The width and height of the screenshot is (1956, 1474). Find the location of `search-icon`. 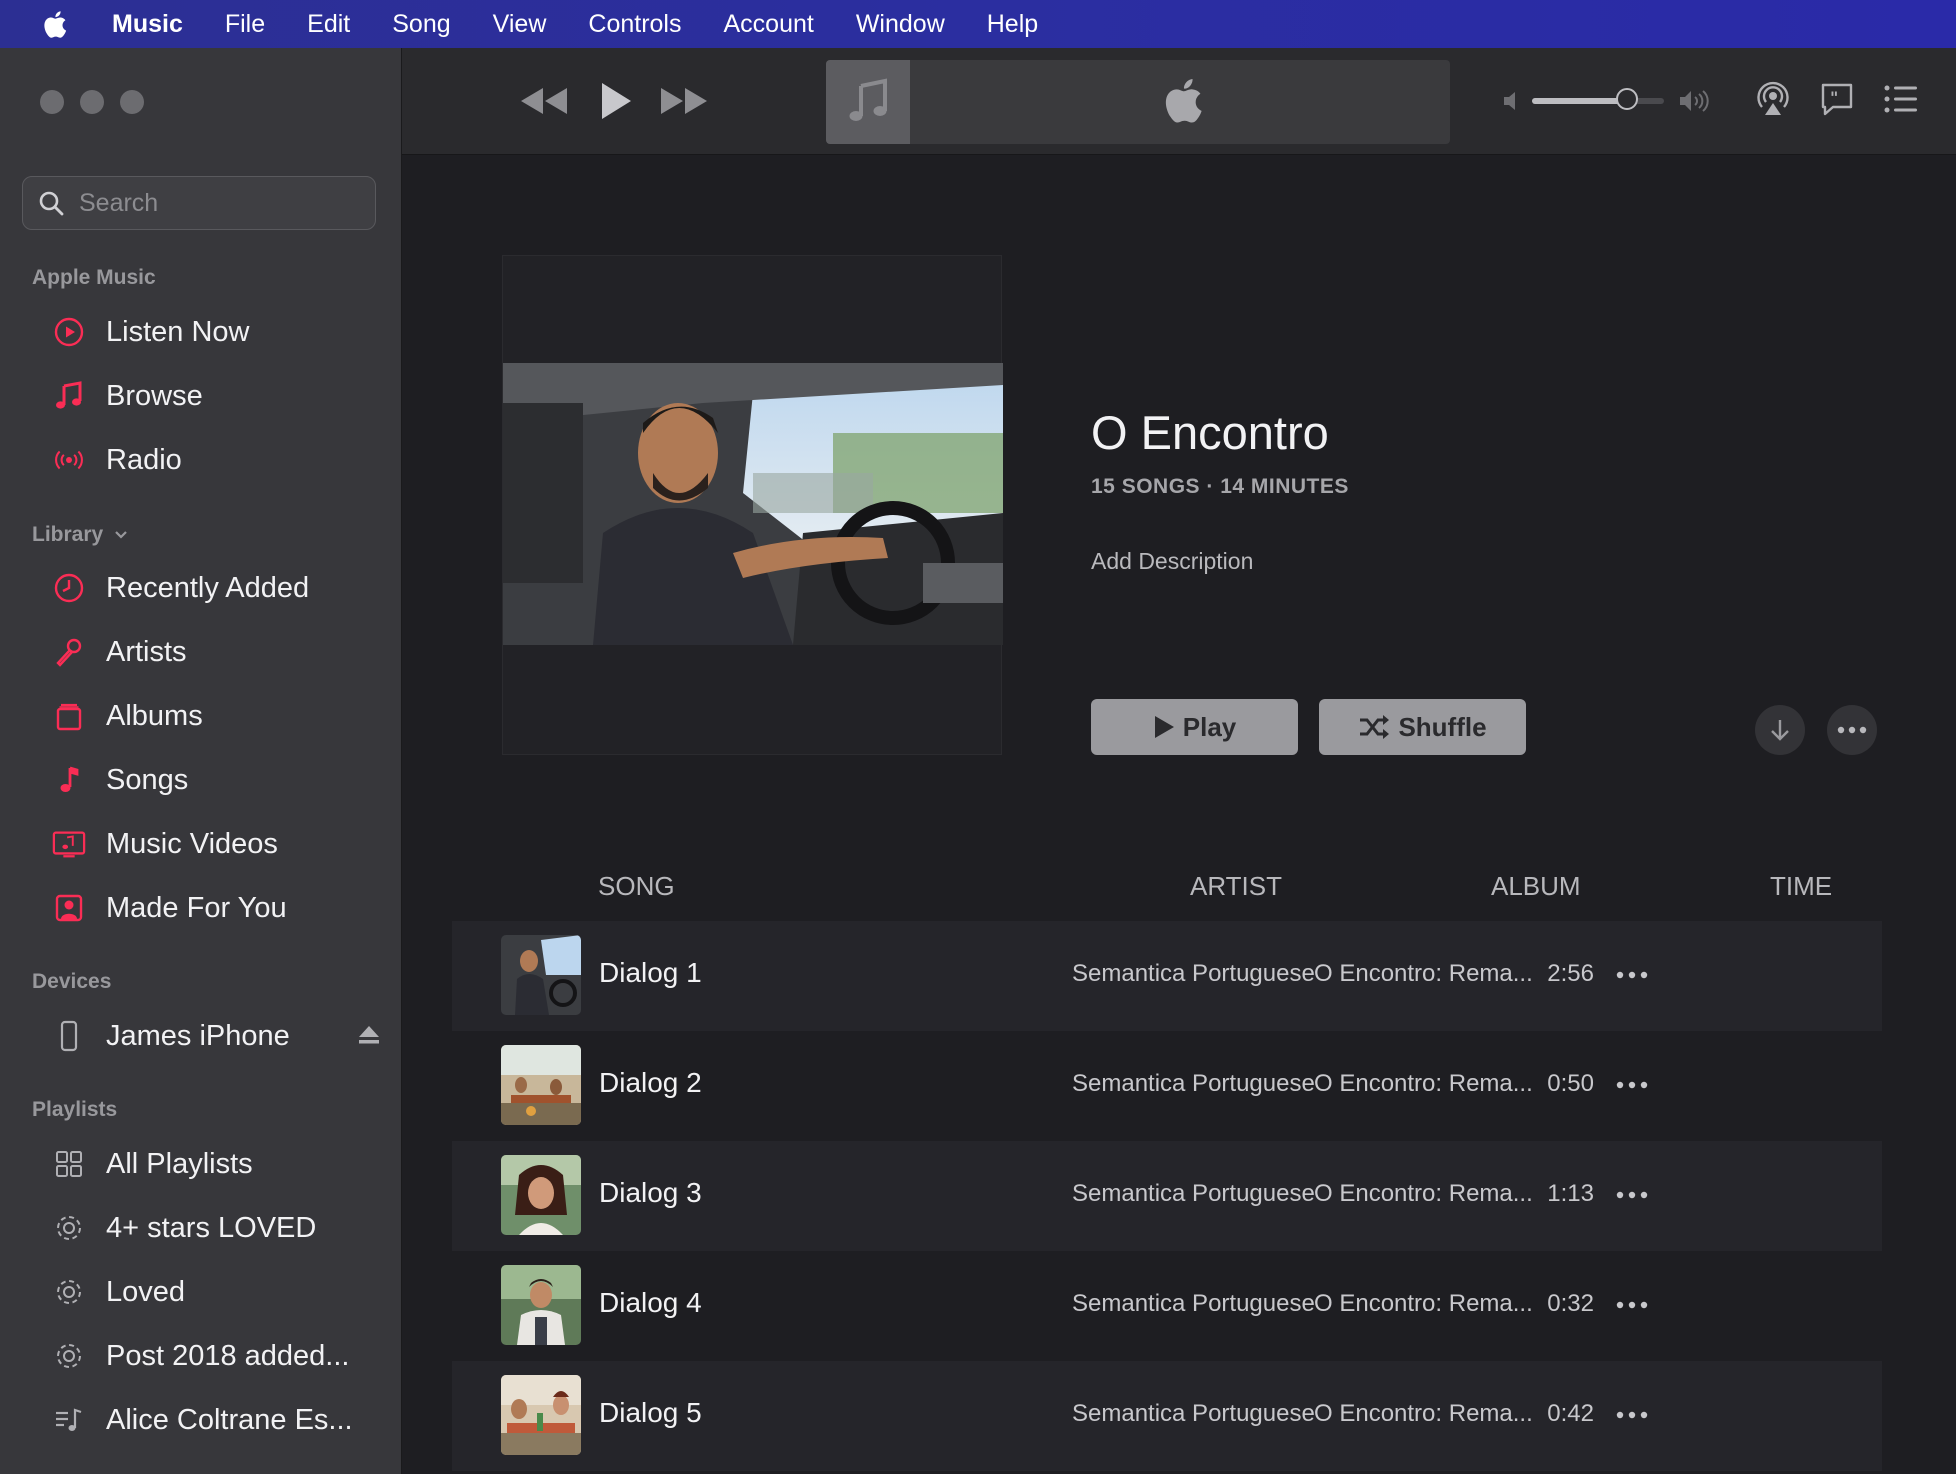

search-icon is located at coordinates (51, 203).